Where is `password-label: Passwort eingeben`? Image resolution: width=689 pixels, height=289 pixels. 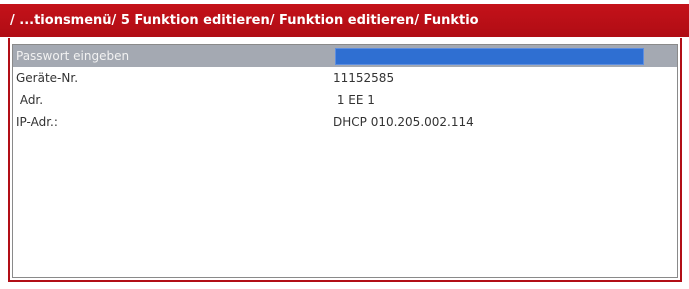
password-label: Passwort eingeben is located at coordinates (73, 56).